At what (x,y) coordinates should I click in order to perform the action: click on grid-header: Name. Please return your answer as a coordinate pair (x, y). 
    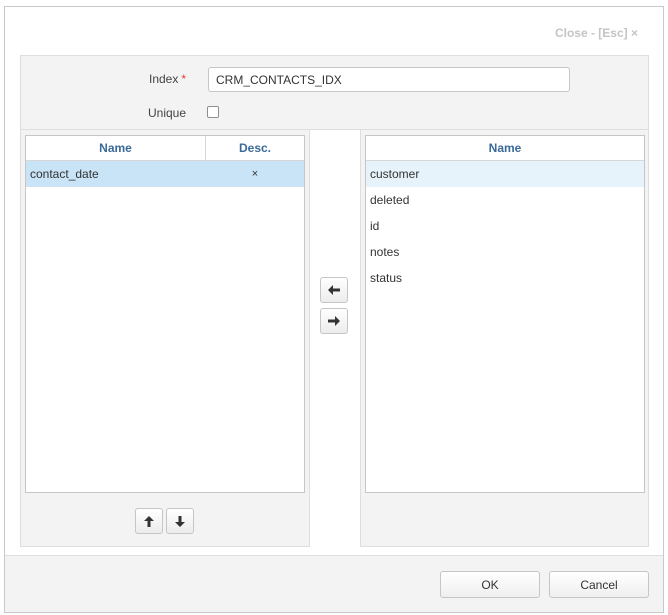
    Looking at the image, I should click on (505, 148).